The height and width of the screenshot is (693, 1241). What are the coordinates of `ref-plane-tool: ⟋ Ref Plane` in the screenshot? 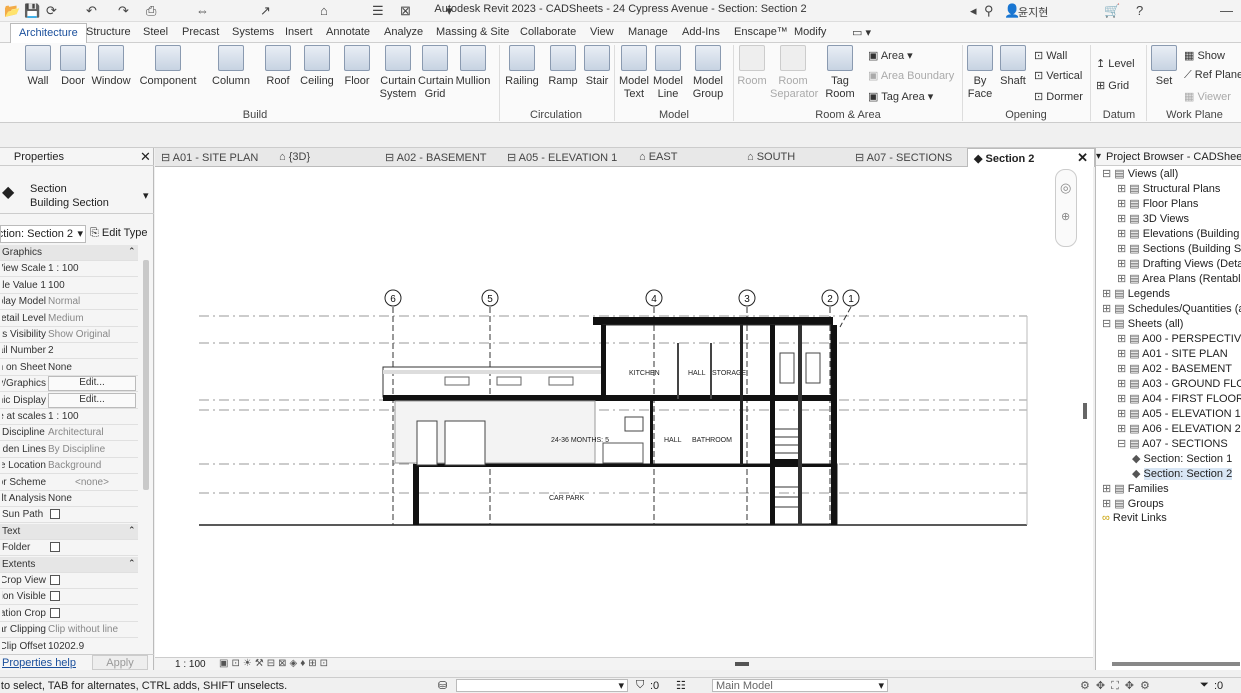 It's located at (1212, 75).